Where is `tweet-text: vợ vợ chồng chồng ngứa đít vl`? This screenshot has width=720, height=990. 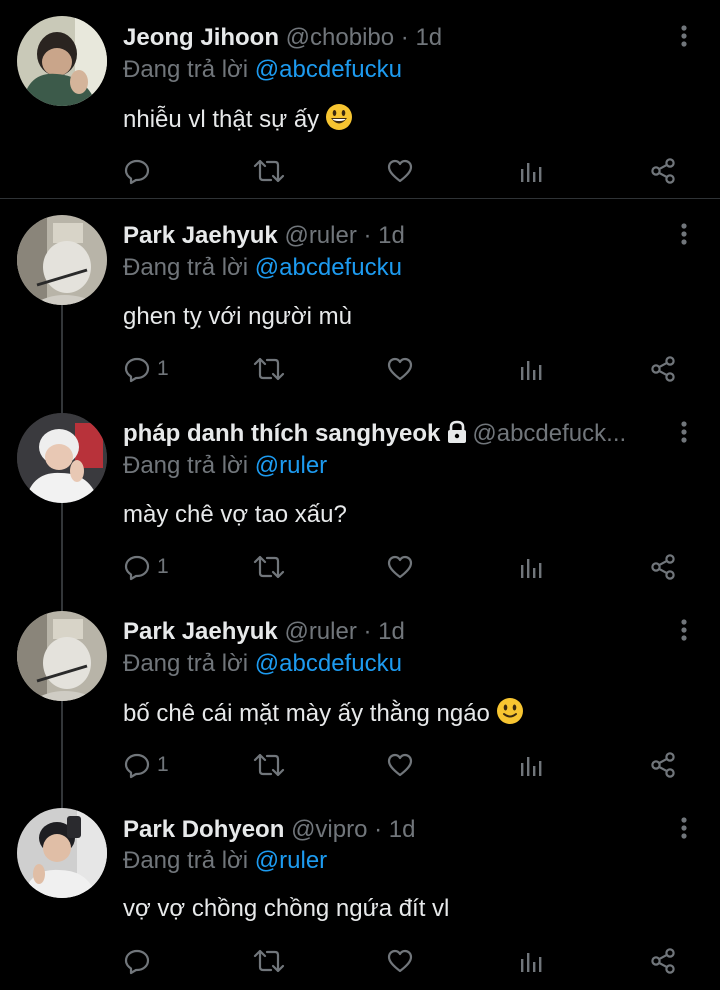 tweet-text: vợ vợ chồng chồng ngứa đít vl is located at coordinates (286, 909).